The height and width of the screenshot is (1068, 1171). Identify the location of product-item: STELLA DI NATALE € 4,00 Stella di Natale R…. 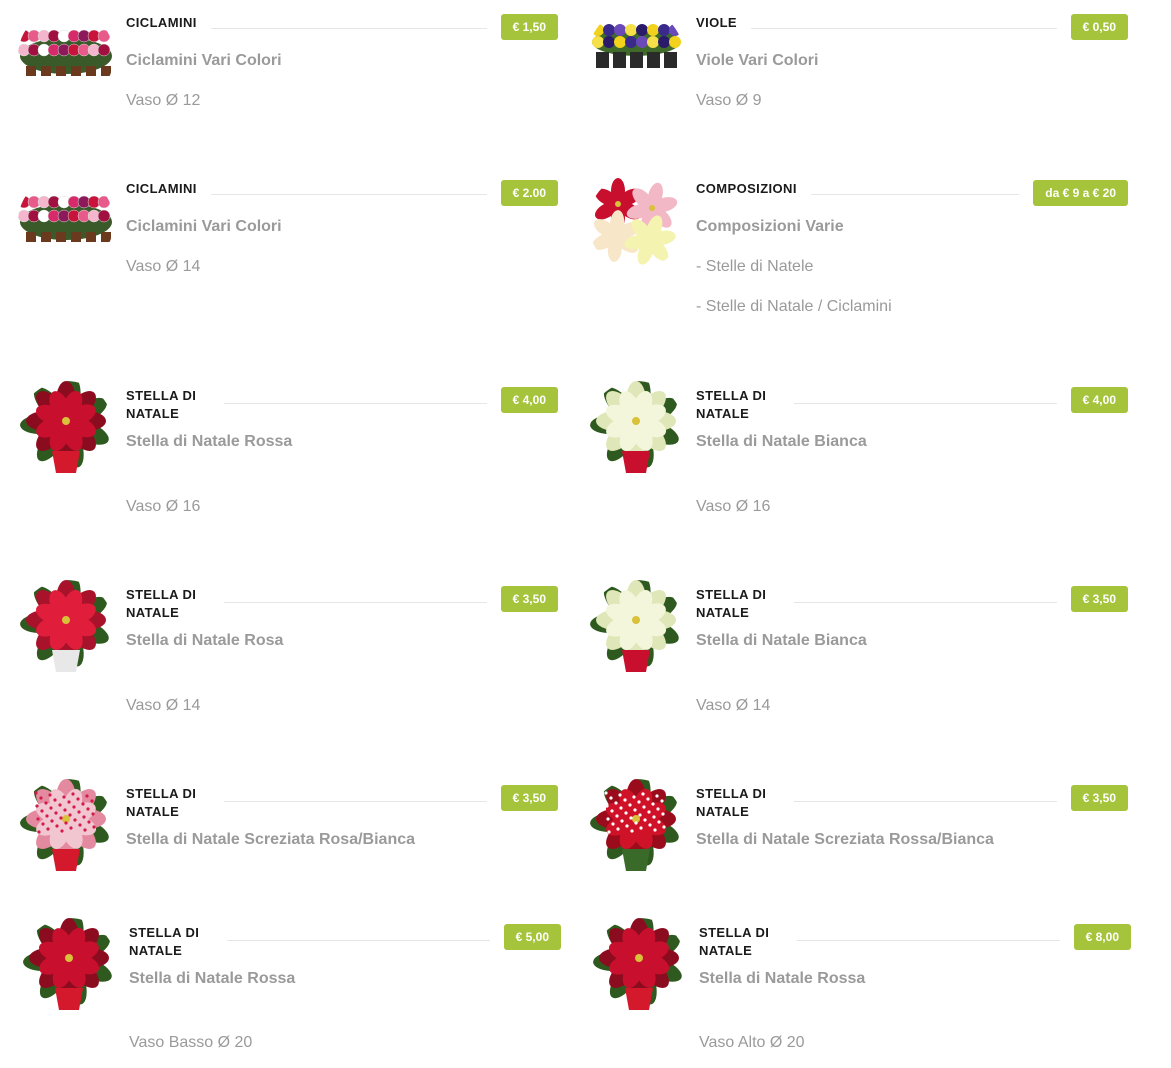
(288, 449).